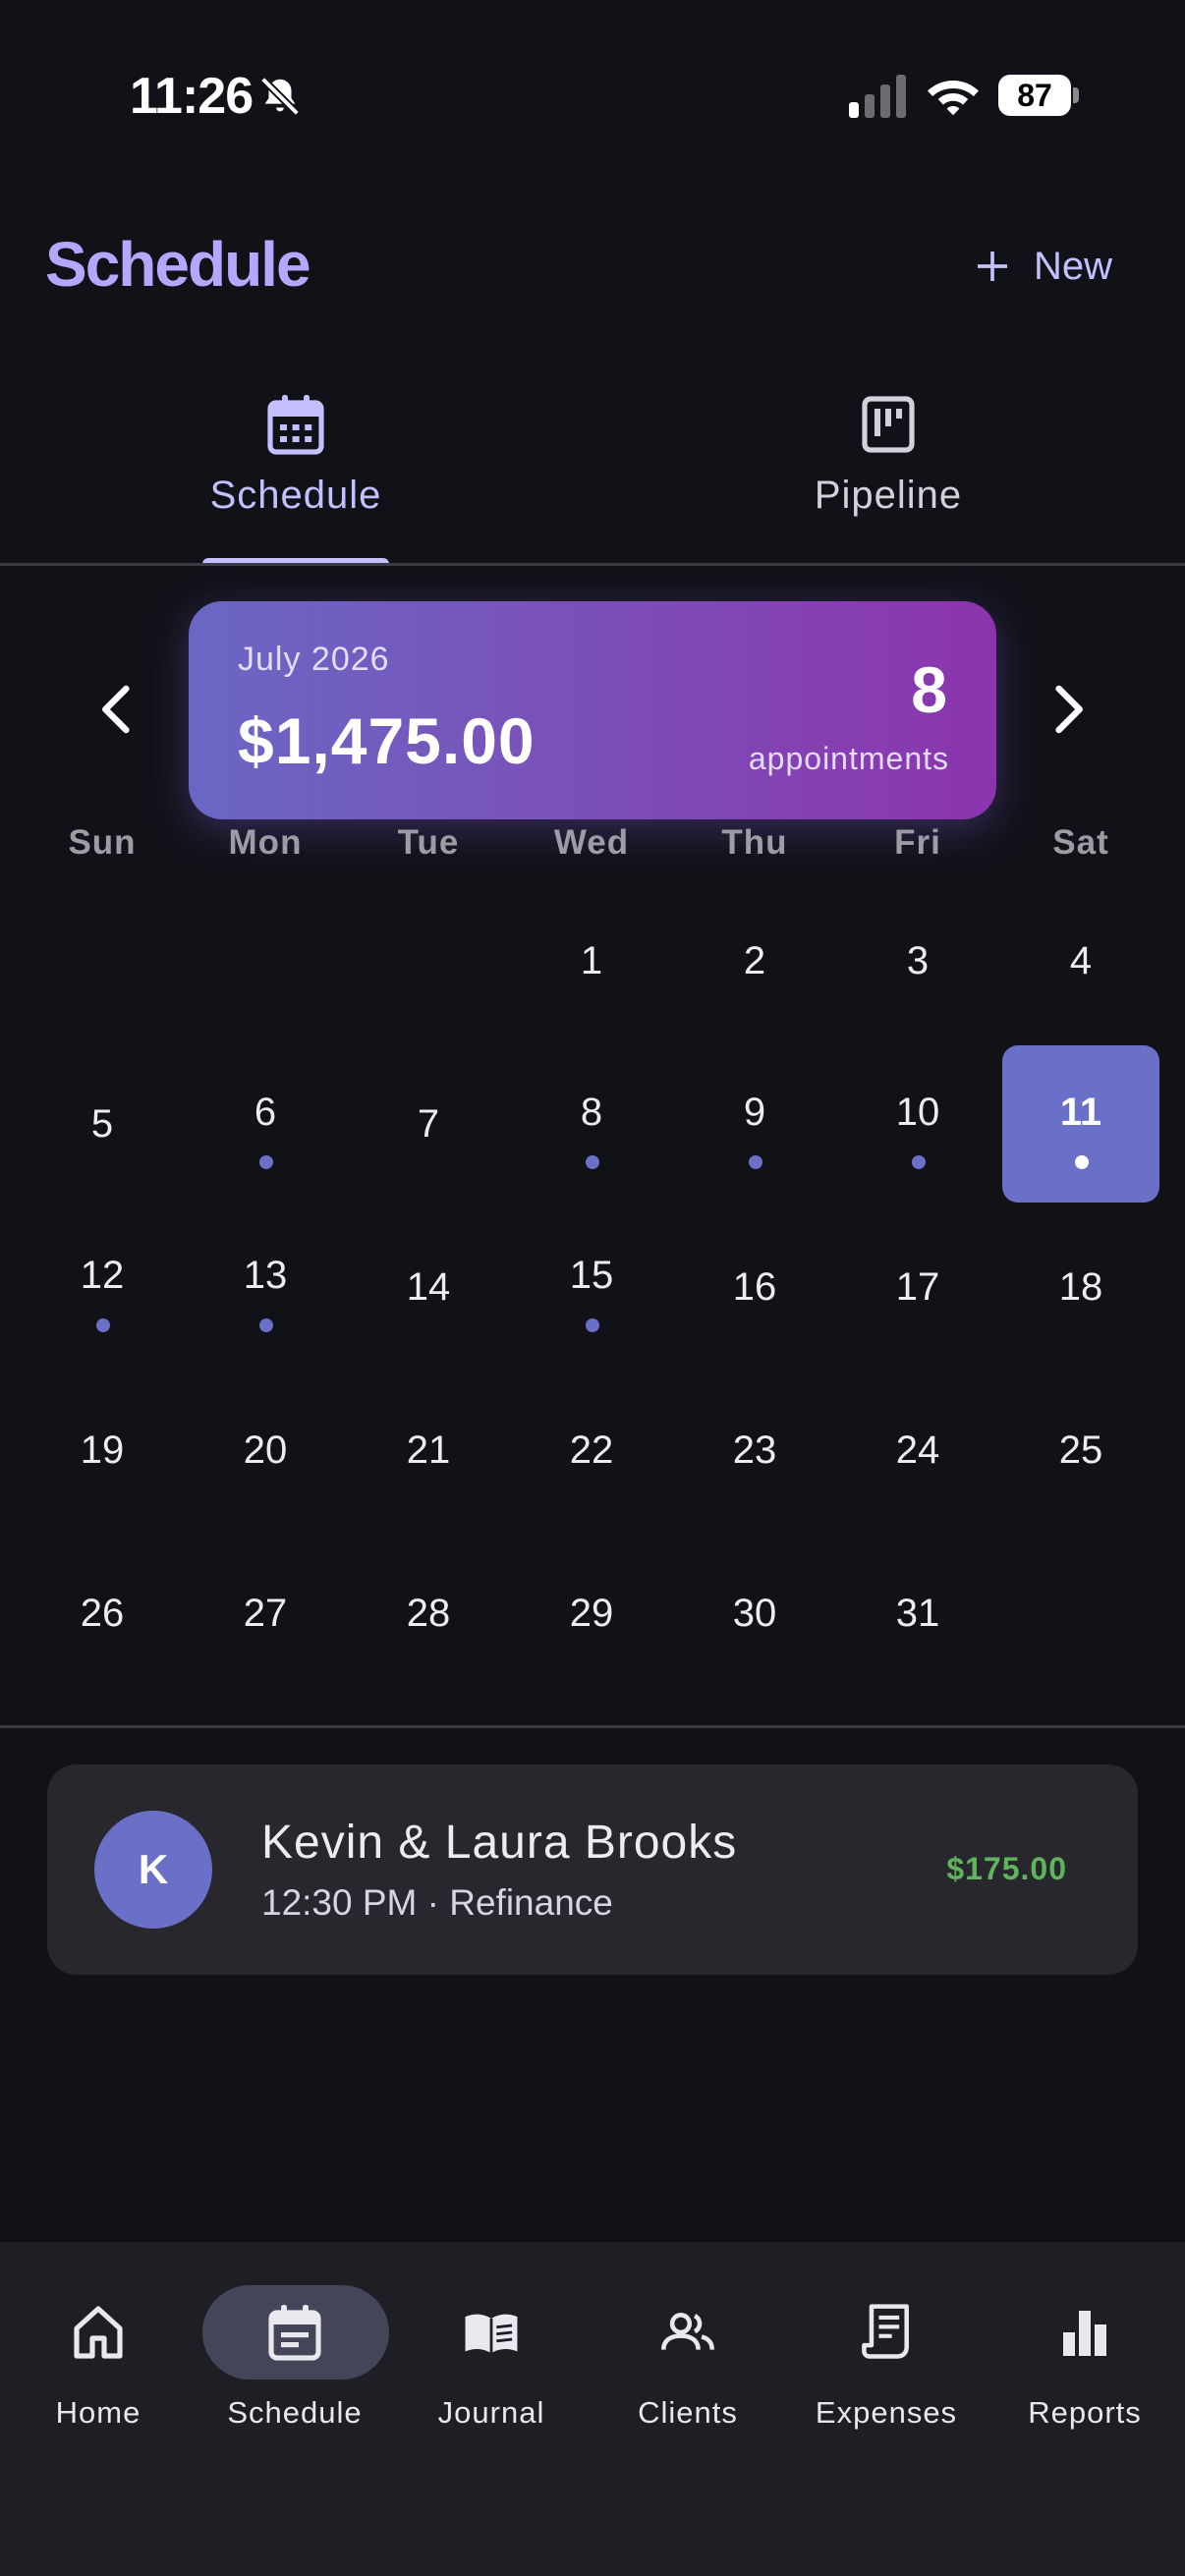 The image size is (1185, 2576). I want to click on calendar-day: 24, so click(918, 1450).